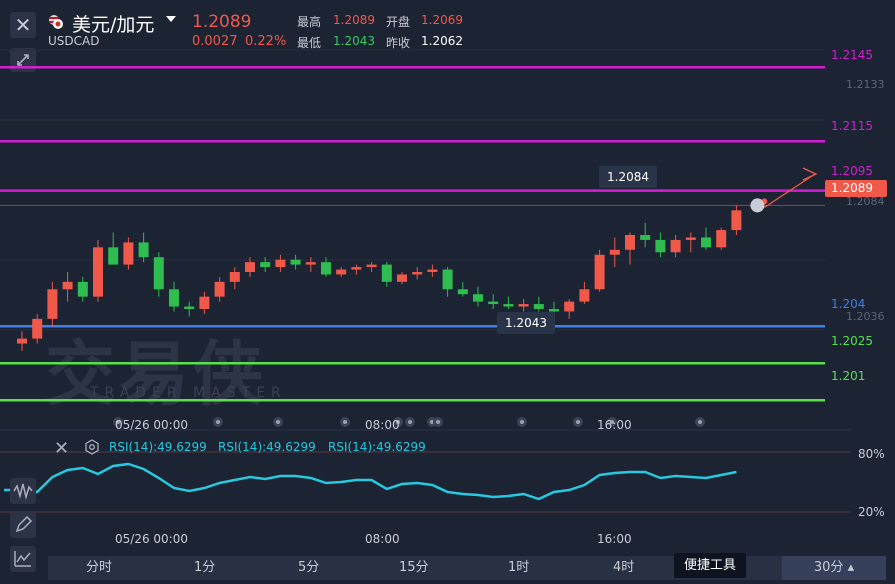 This screenshot has height=584, width=895. I want to click on rsi-tick-80: 80%, so click(871, 454).